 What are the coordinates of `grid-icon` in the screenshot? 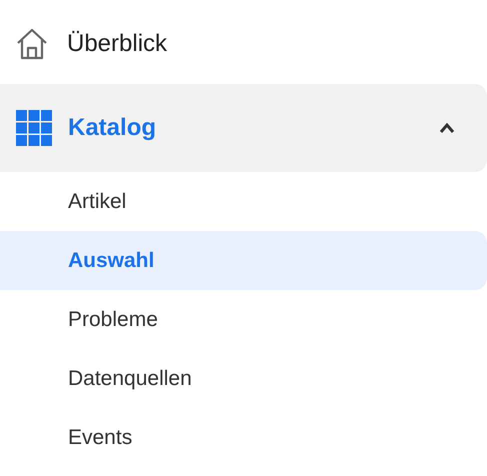 It's located at (34, 128).